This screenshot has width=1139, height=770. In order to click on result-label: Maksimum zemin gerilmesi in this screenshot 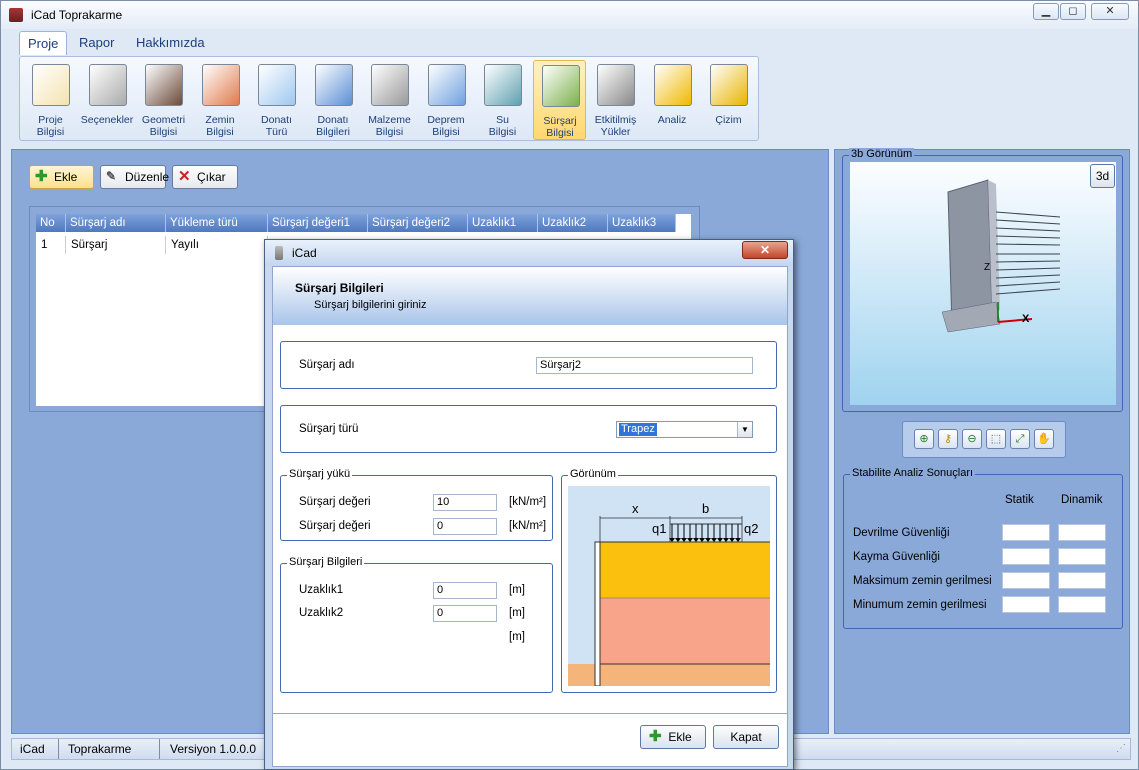, I will do `click(922, 581)`.